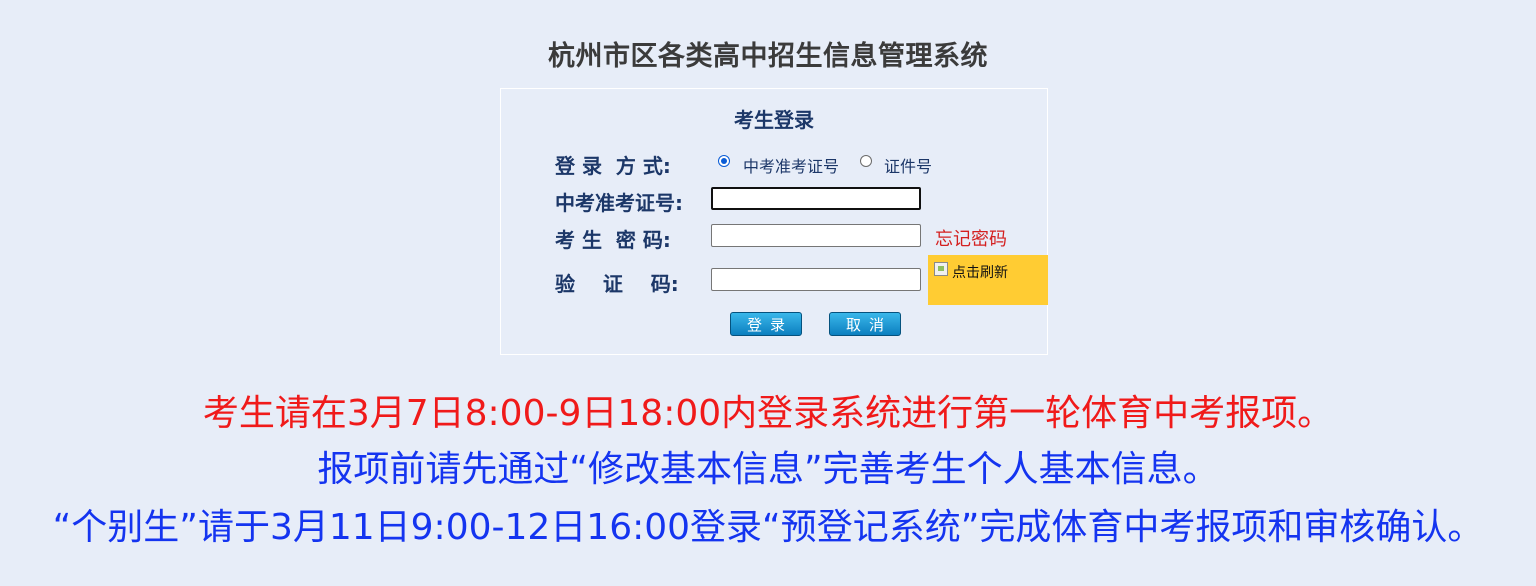  Describe the element at coordinates (768, 469) in the screenshot. I see `notice-line-2: 报项前请先通过“修改基本信息”完善考生个人基本信息。` at that location.